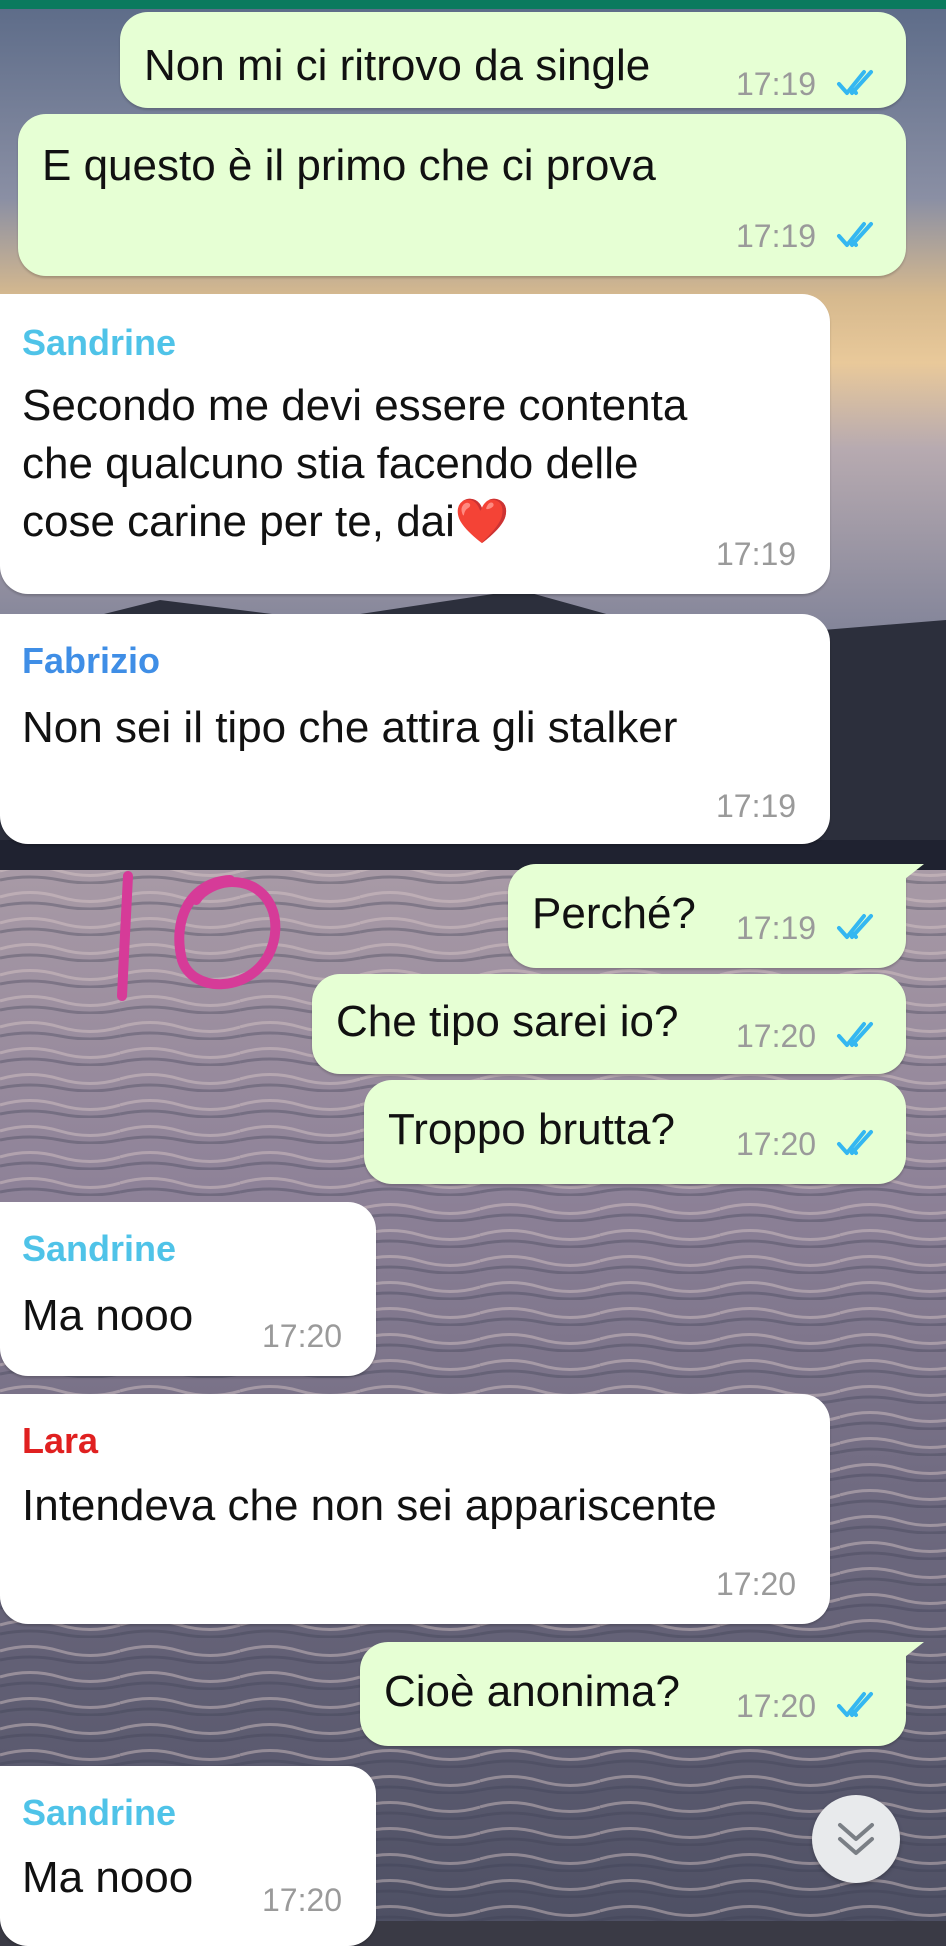 This screenshot has width=946, height=1946. I want to click on message-text-fragment: cose carine per te, dai, so click(238, 521).